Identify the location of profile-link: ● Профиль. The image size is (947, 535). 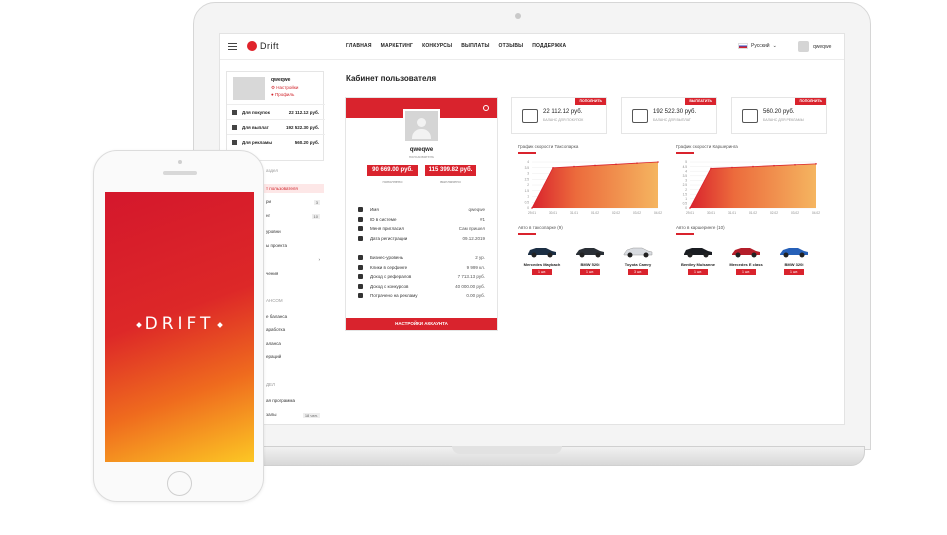
(282, 94).